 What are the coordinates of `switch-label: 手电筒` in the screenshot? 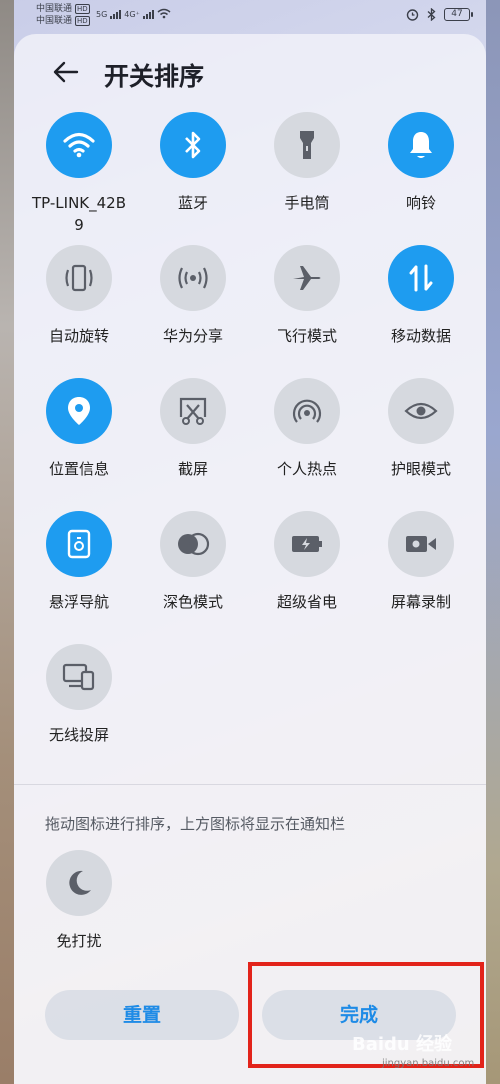 It's located at (307, 203).